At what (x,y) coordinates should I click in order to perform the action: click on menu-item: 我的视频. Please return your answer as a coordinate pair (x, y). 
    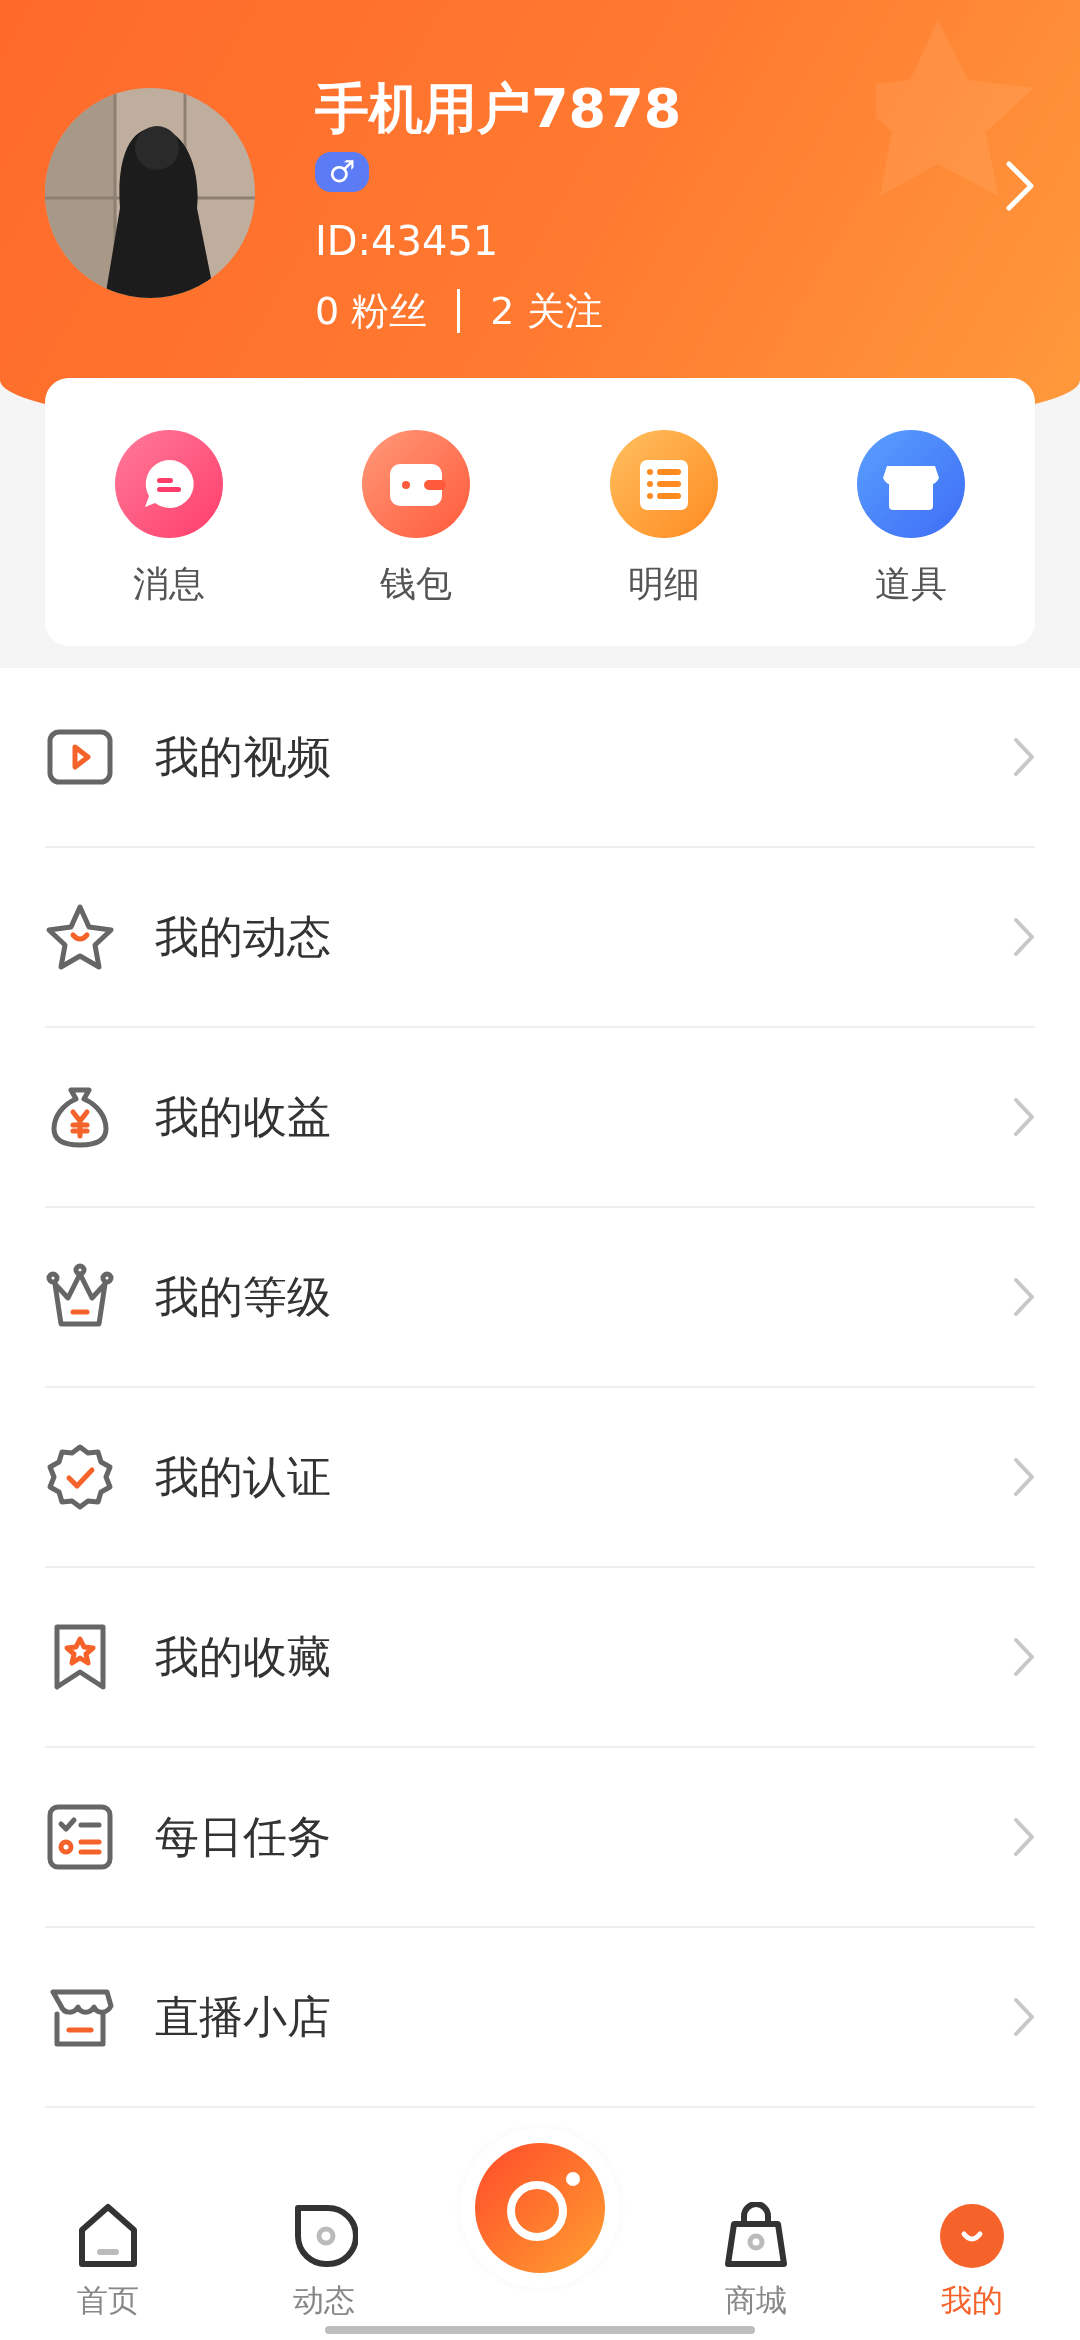
    Looking at the image, I should click on (584, 757).